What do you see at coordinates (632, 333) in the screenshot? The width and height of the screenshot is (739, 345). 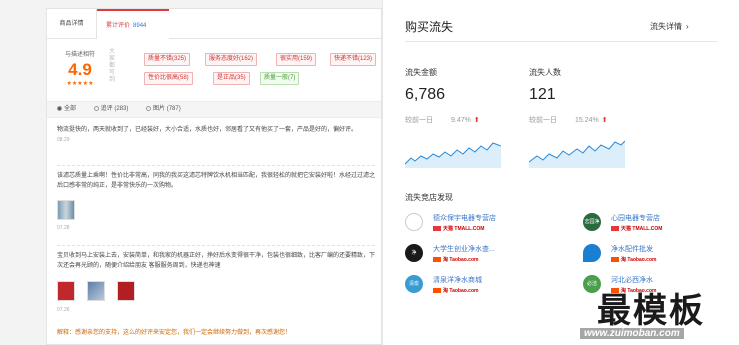 I see `watermark-url: www.zuimoban.com` at bounding box center [632, 333].